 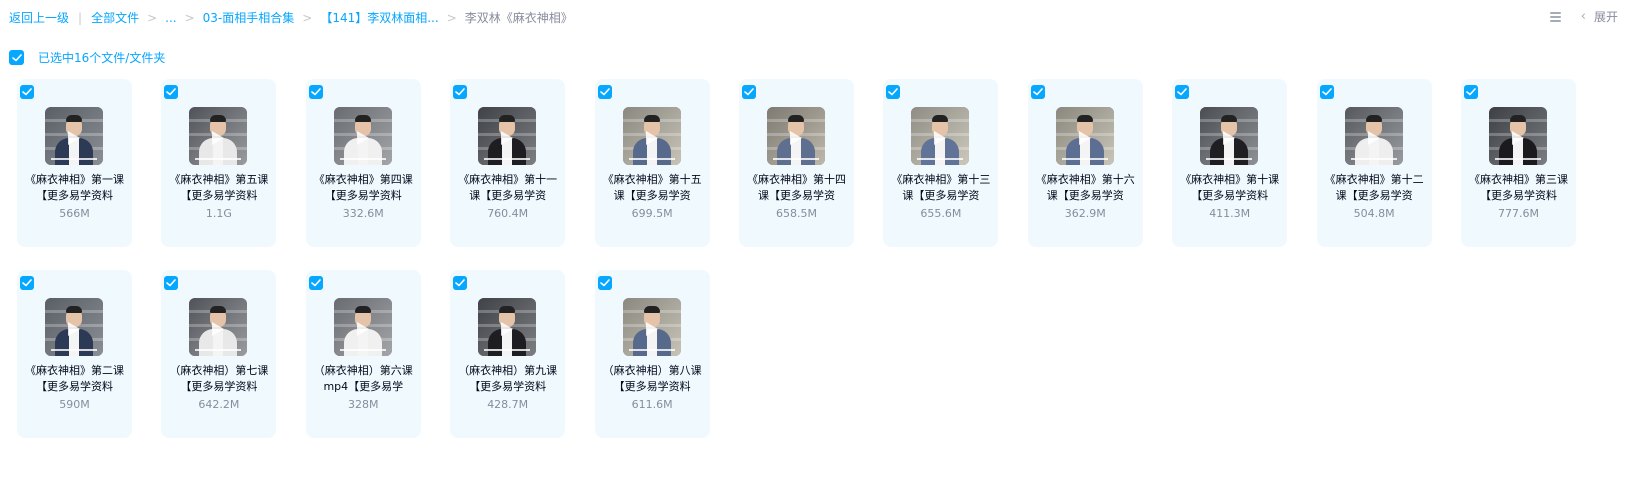 I want to click on file-card: （麻衣神相）第七课【更多易学资料 642.2M, so click(x=219, y=354).